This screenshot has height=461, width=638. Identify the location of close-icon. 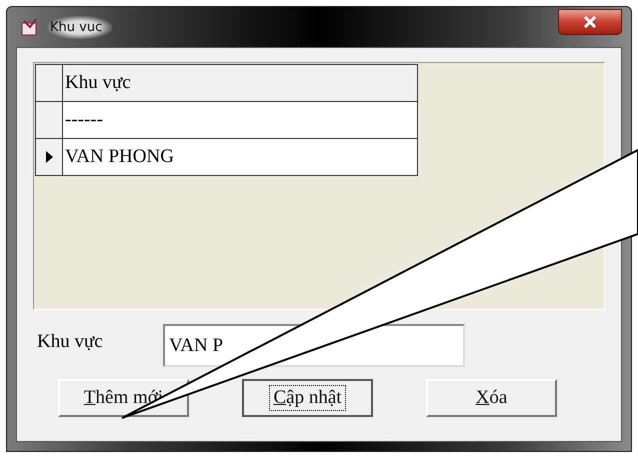
(590, 22).